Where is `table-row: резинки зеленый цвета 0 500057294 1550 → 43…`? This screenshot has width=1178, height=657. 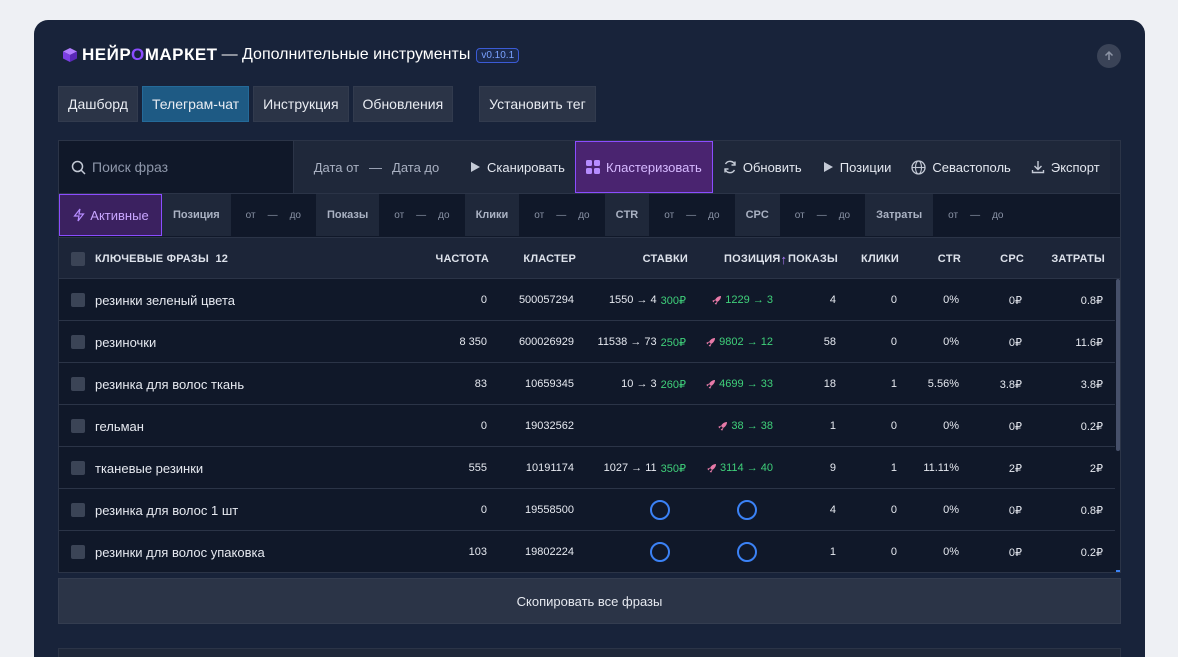 table-row: резинки зеленый цвета 0 500057294 1550 → 43… is located at coordinates (587, 300).